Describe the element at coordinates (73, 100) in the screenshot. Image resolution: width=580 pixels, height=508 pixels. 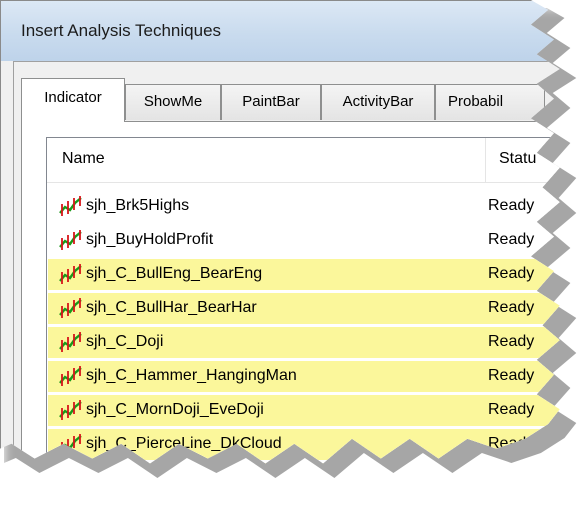
I see `tab-indicator: Indicator` at that location.